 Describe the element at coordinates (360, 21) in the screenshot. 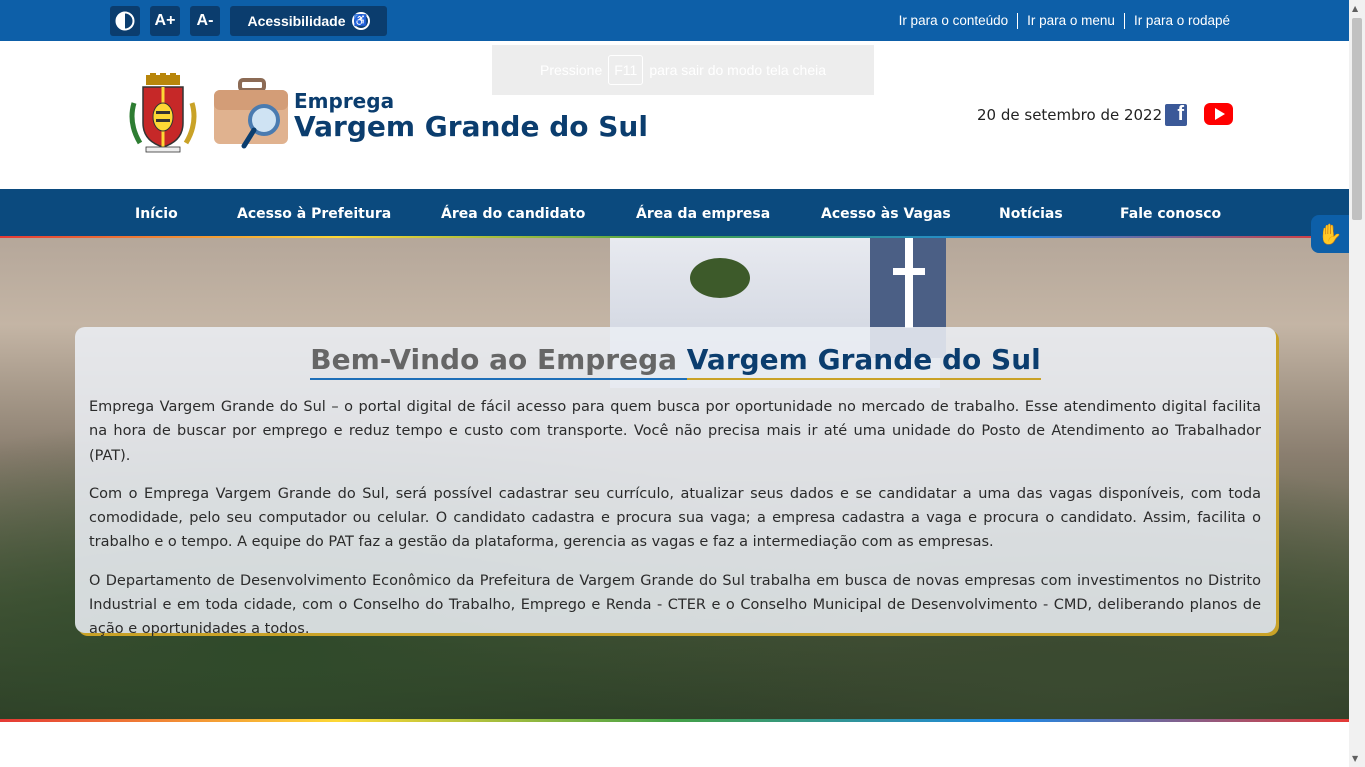

I see `accessibility-icon: ♿` at that location.